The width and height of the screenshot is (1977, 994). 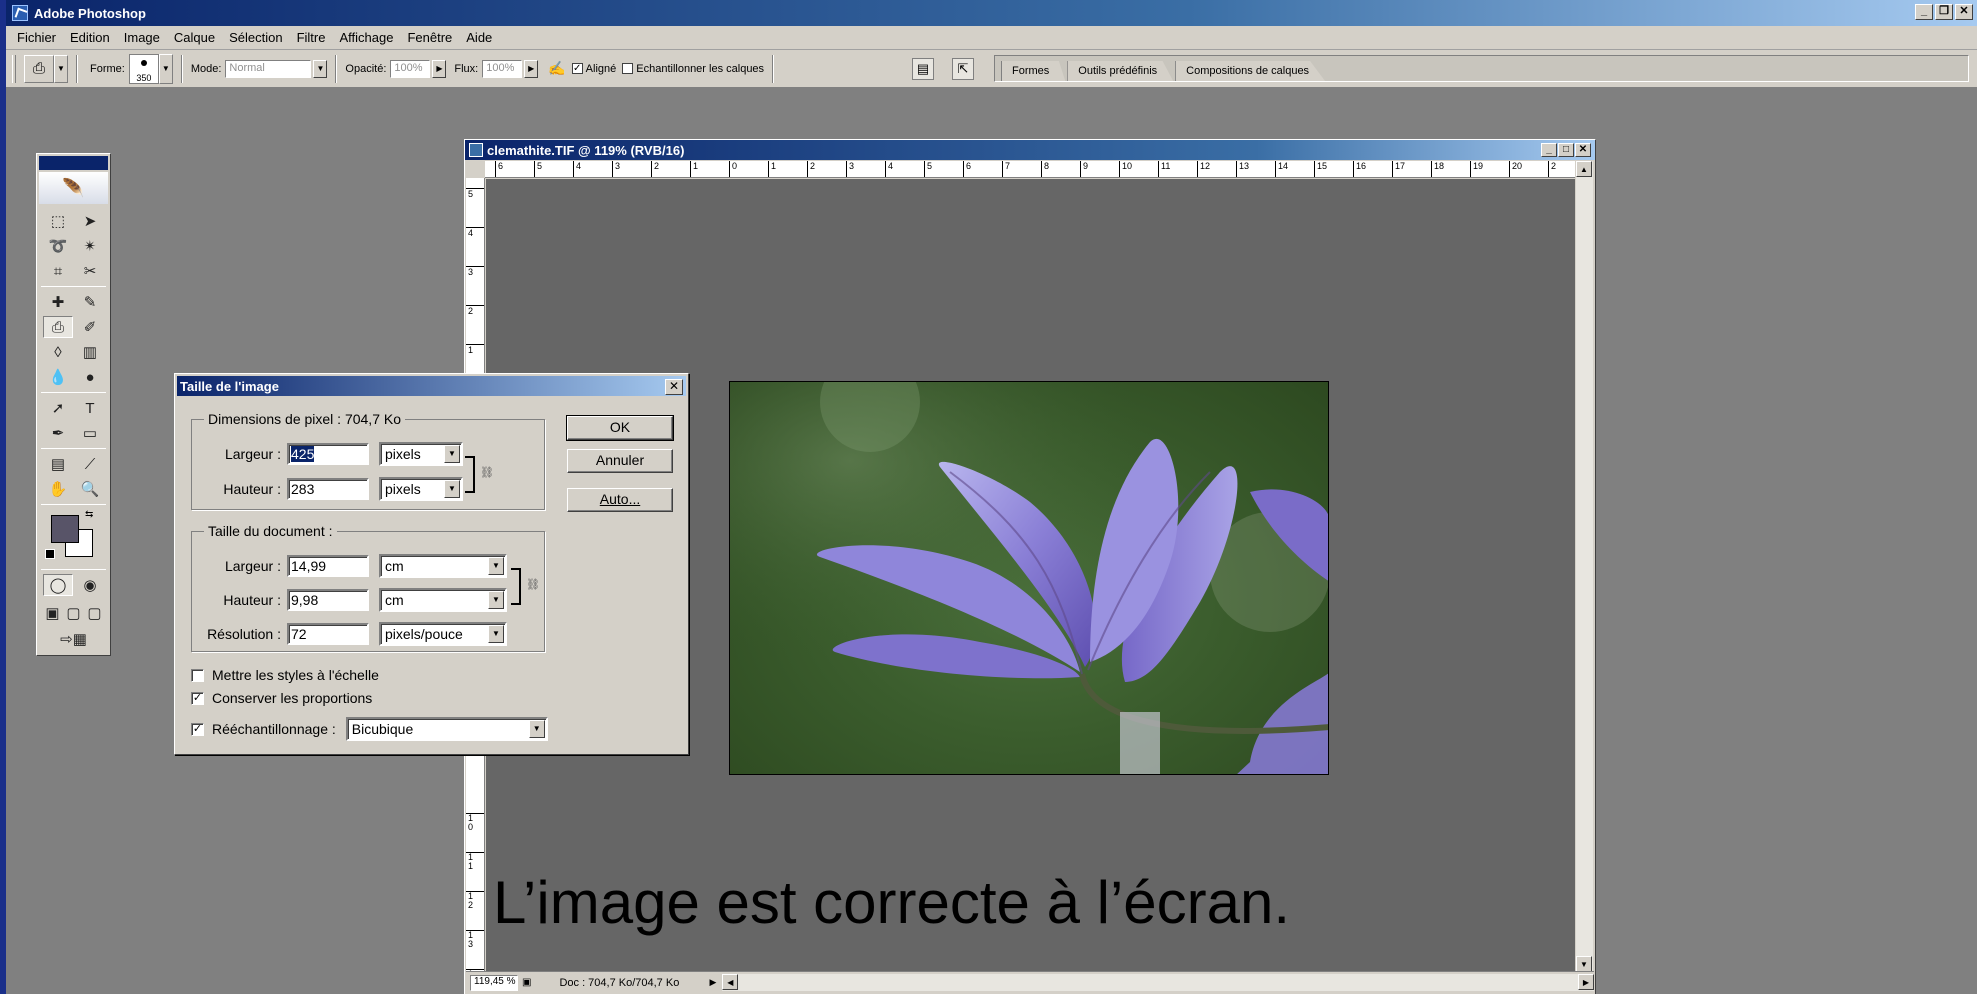 What do you see at coordinates (494, 982) in the screenshot?
I see `zoom-field: 119,45 %` at bounding box center [494, 982].